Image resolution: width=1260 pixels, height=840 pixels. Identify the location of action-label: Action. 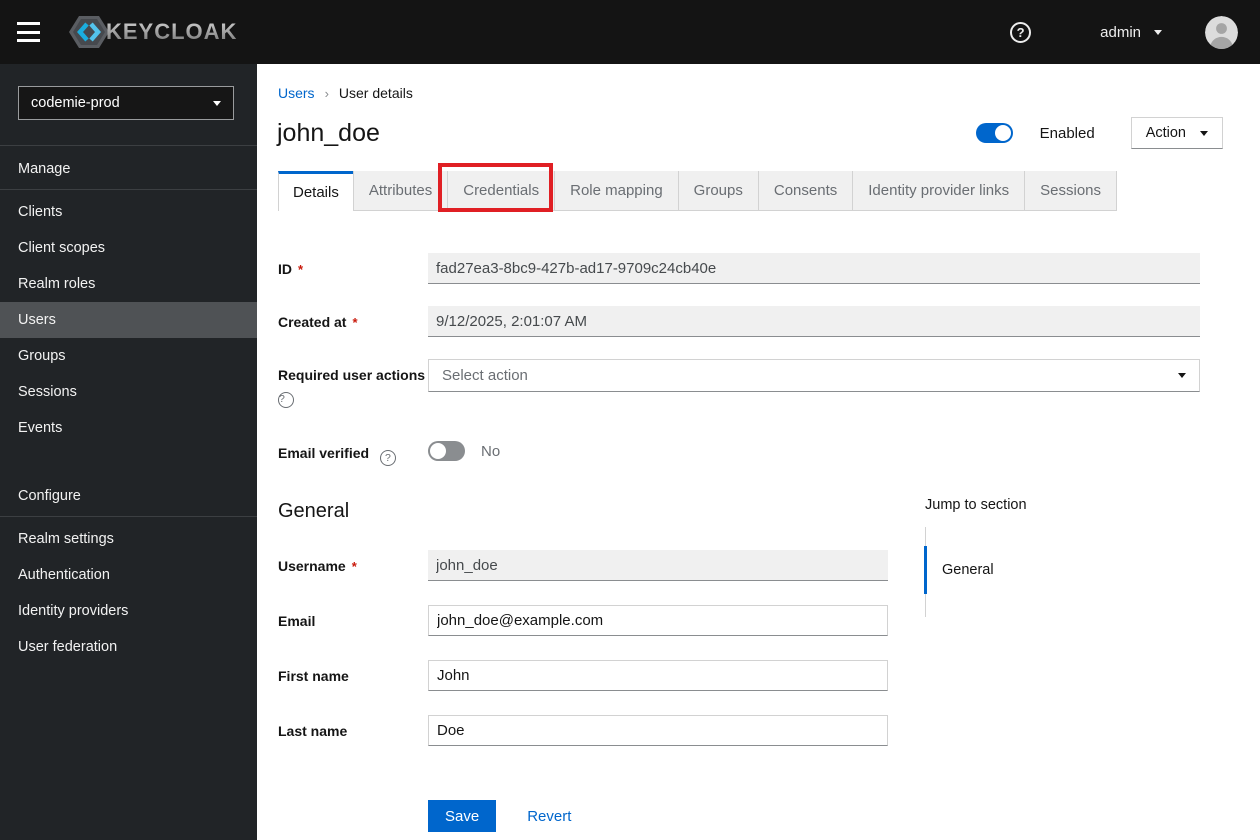
(1165, 133).